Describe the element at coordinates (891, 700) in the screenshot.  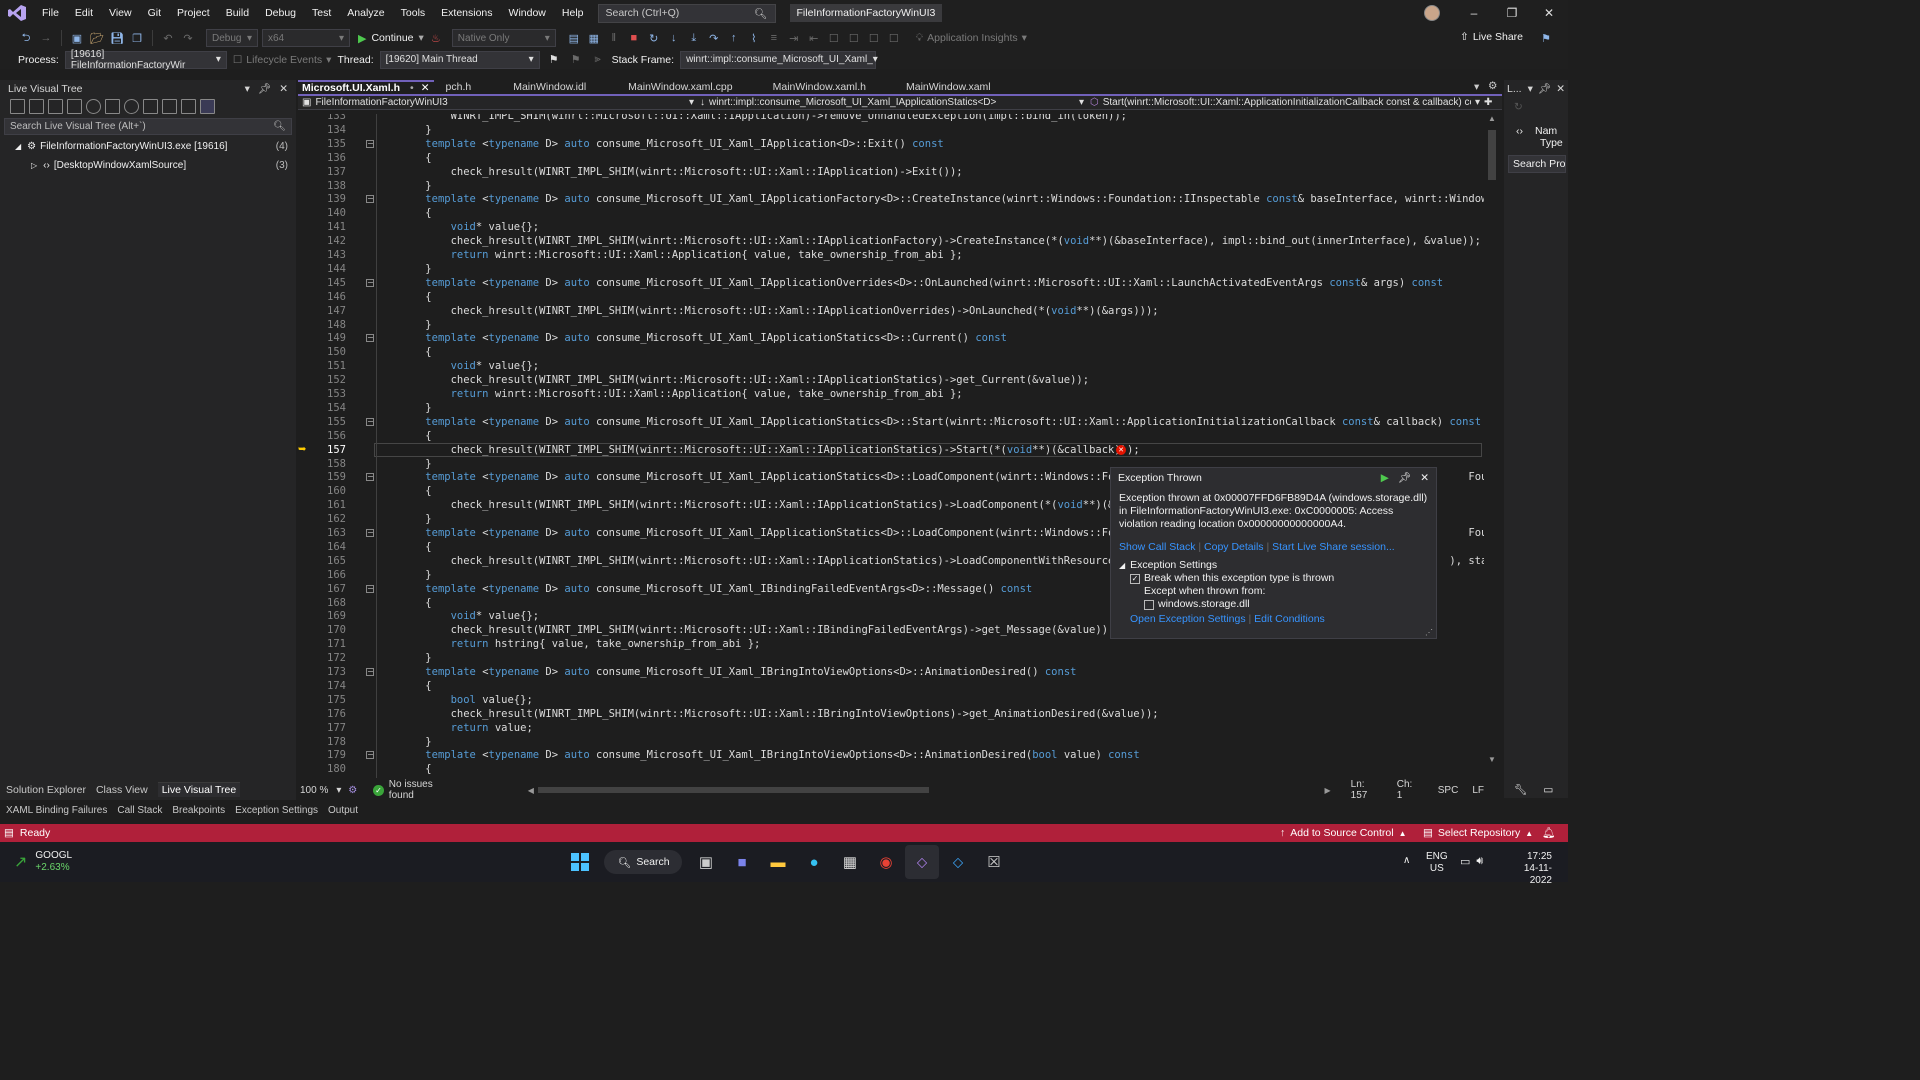
I see `code-line: 175 bool value{};` at that location.